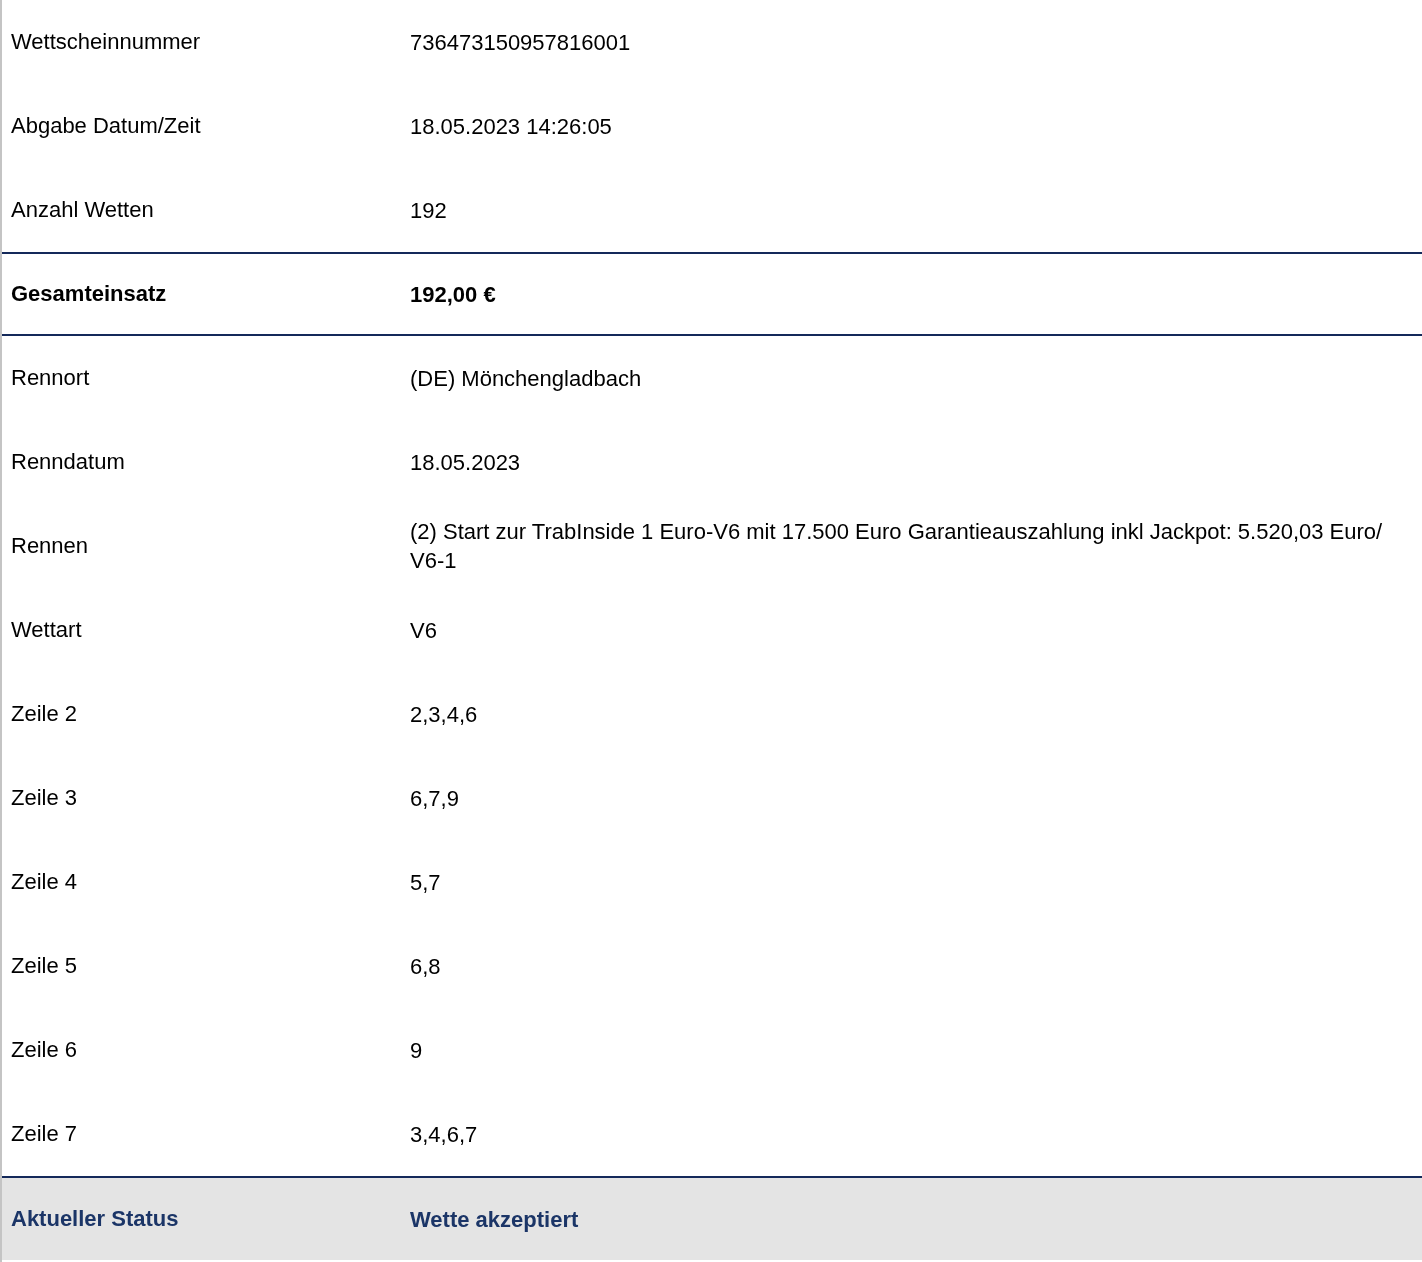 The width and height of the screenshot is (1422, 1262). I want to click on field-value: 6,8, so click(426, 966).